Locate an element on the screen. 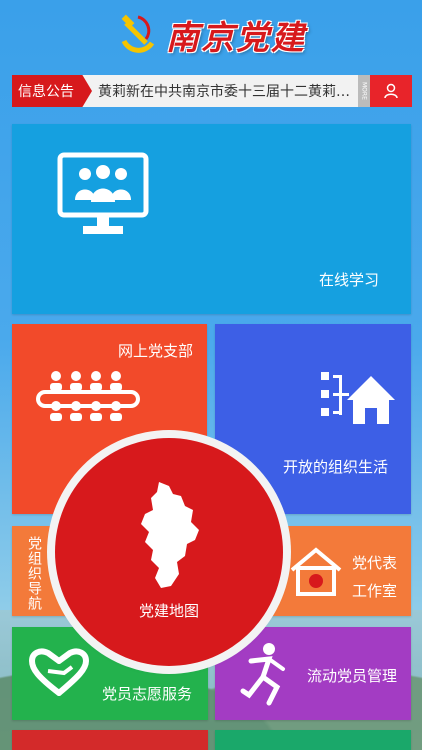 Image resolution: width=422 pixels, height=750 pixels. notice-more: MORE is located at coordinates (364, 91).